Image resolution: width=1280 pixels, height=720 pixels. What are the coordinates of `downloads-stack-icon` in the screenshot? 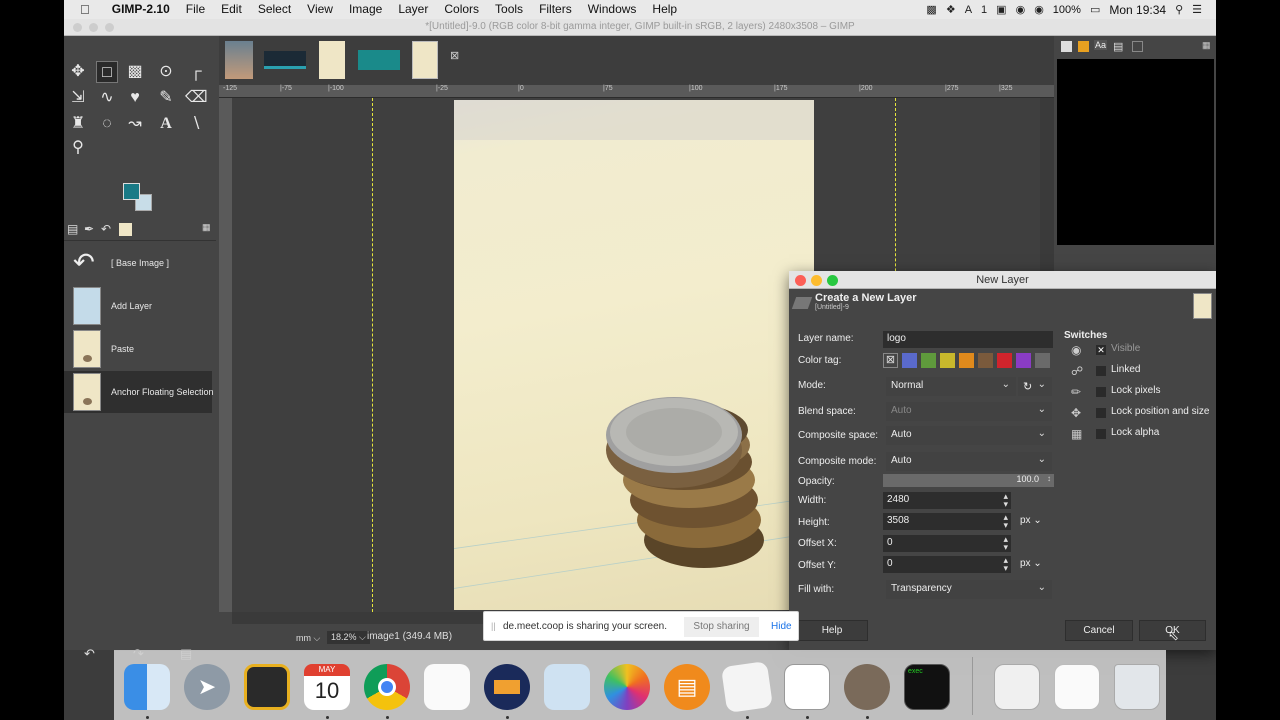 It's located at (1077, 687).